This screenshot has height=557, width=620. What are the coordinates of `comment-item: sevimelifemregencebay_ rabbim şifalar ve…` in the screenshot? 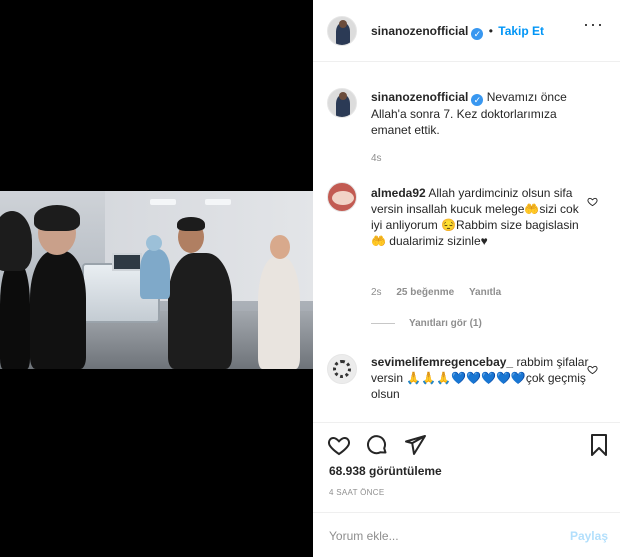 It's located at (466, 382).